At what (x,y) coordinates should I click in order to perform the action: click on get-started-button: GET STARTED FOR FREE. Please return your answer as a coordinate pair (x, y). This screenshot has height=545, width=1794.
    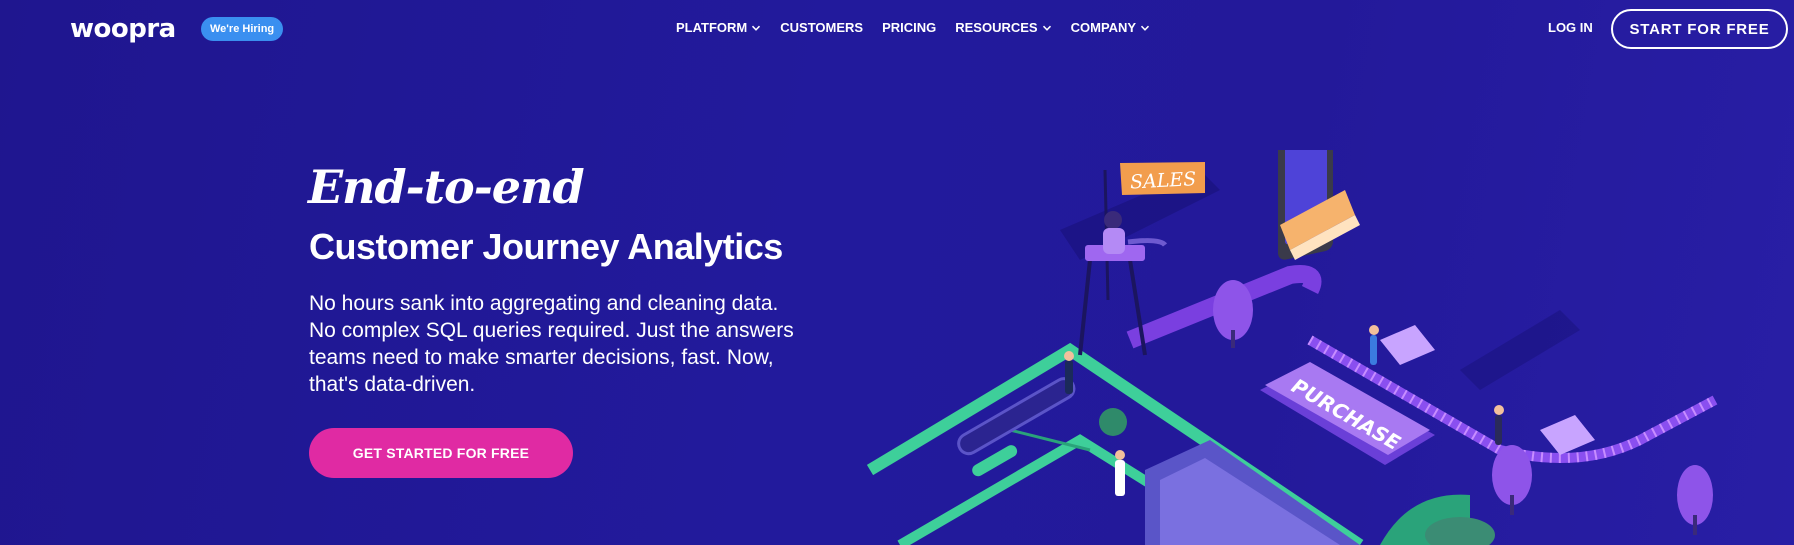
    Looking at the image, I should click on (441, 453).